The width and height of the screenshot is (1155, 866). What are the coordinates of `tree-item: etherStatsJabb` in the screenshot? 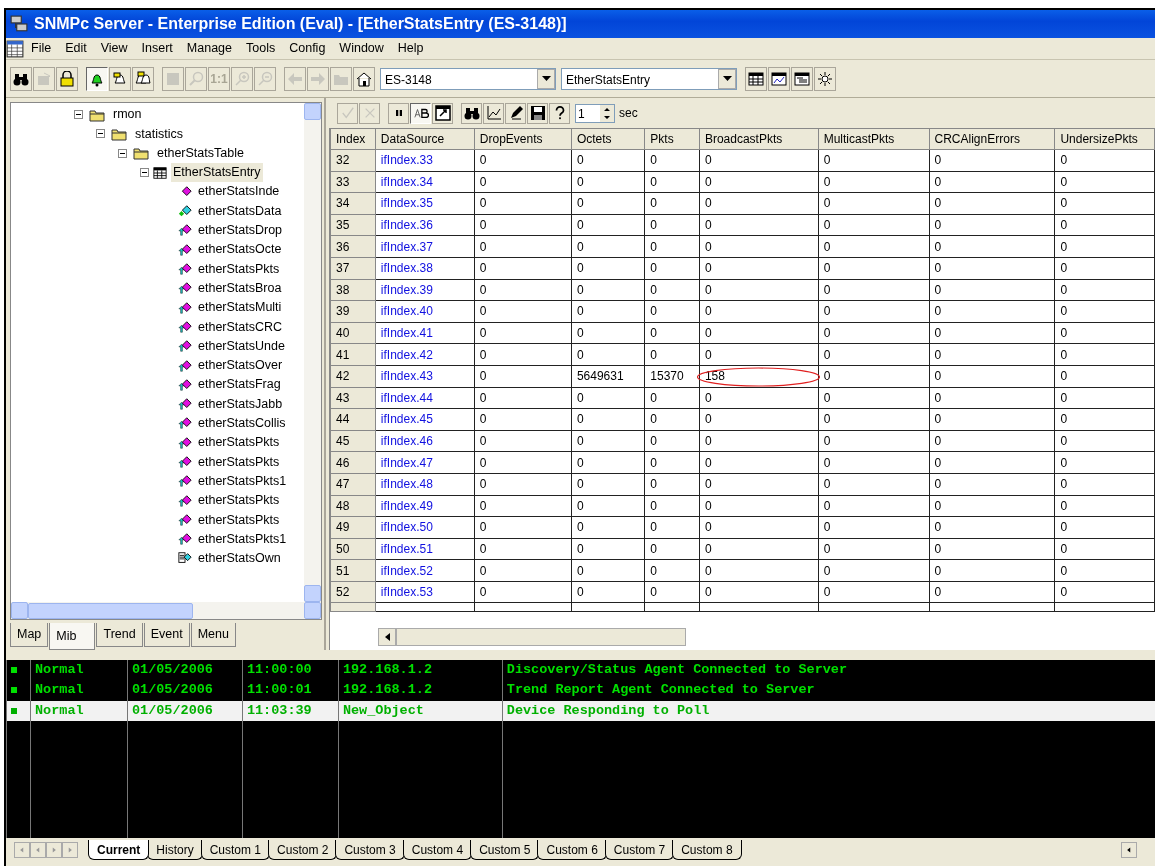 It's located at (240, 404).